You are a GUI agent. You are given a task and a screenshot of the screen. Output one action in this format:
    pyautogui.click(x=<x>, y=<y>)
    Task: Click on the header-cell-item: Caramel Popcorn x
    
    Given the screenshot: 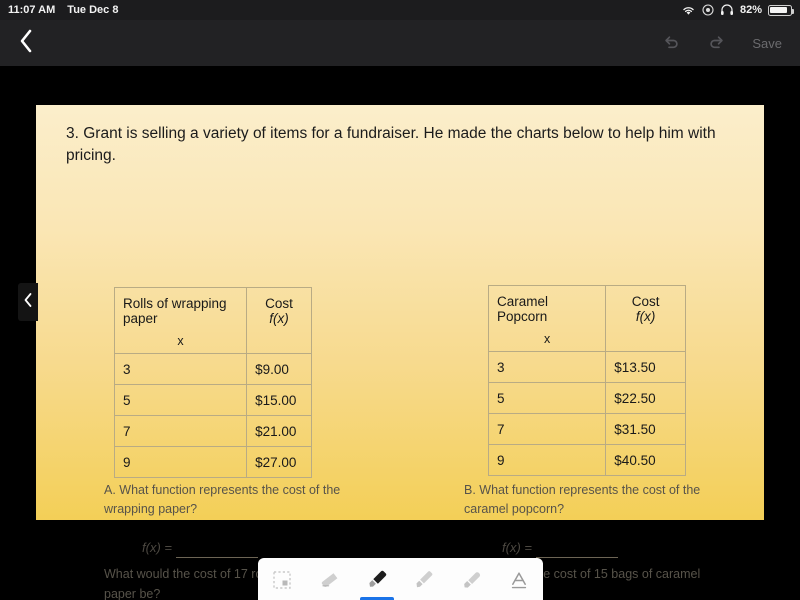 What is the action you would take?
    pyautogui.click(x=547, y=318)
    